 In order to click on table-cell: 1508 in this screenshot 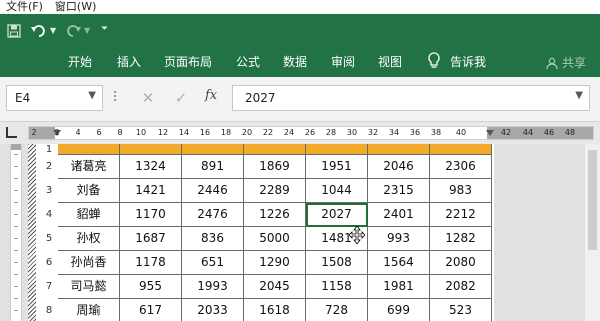, I will do `click(337, 263)`.